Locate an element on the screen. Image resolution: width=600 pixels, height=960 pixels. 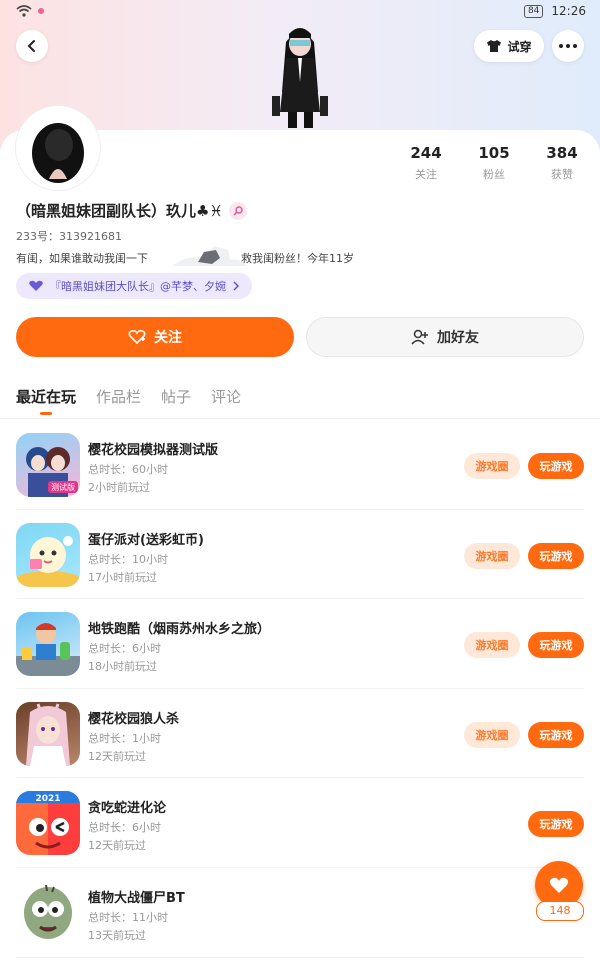
back-arrow-icon is located at coordinates (31, 46).